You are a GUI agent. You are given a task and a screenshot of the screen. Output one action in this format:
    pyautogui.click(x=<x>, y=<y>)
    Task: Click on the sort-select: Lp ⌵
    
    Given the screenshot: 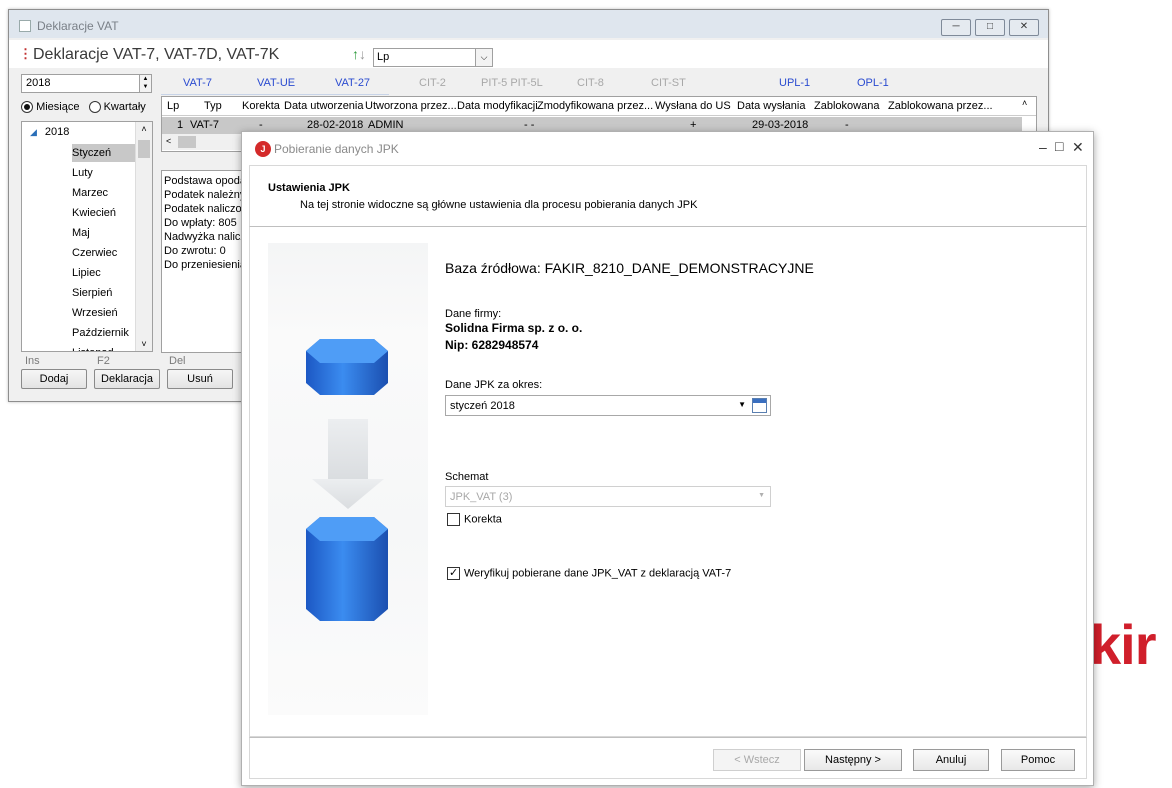 What is the action you would take?
    pyautogui.click(x=433, y=57)
    